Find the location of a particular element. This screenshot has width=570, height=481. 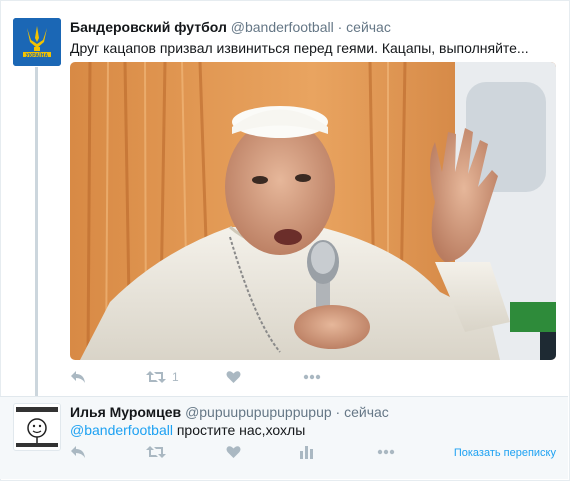

tweet2-text: @banderfootball простите нас,хохлы is located at coordinates (187, 430).